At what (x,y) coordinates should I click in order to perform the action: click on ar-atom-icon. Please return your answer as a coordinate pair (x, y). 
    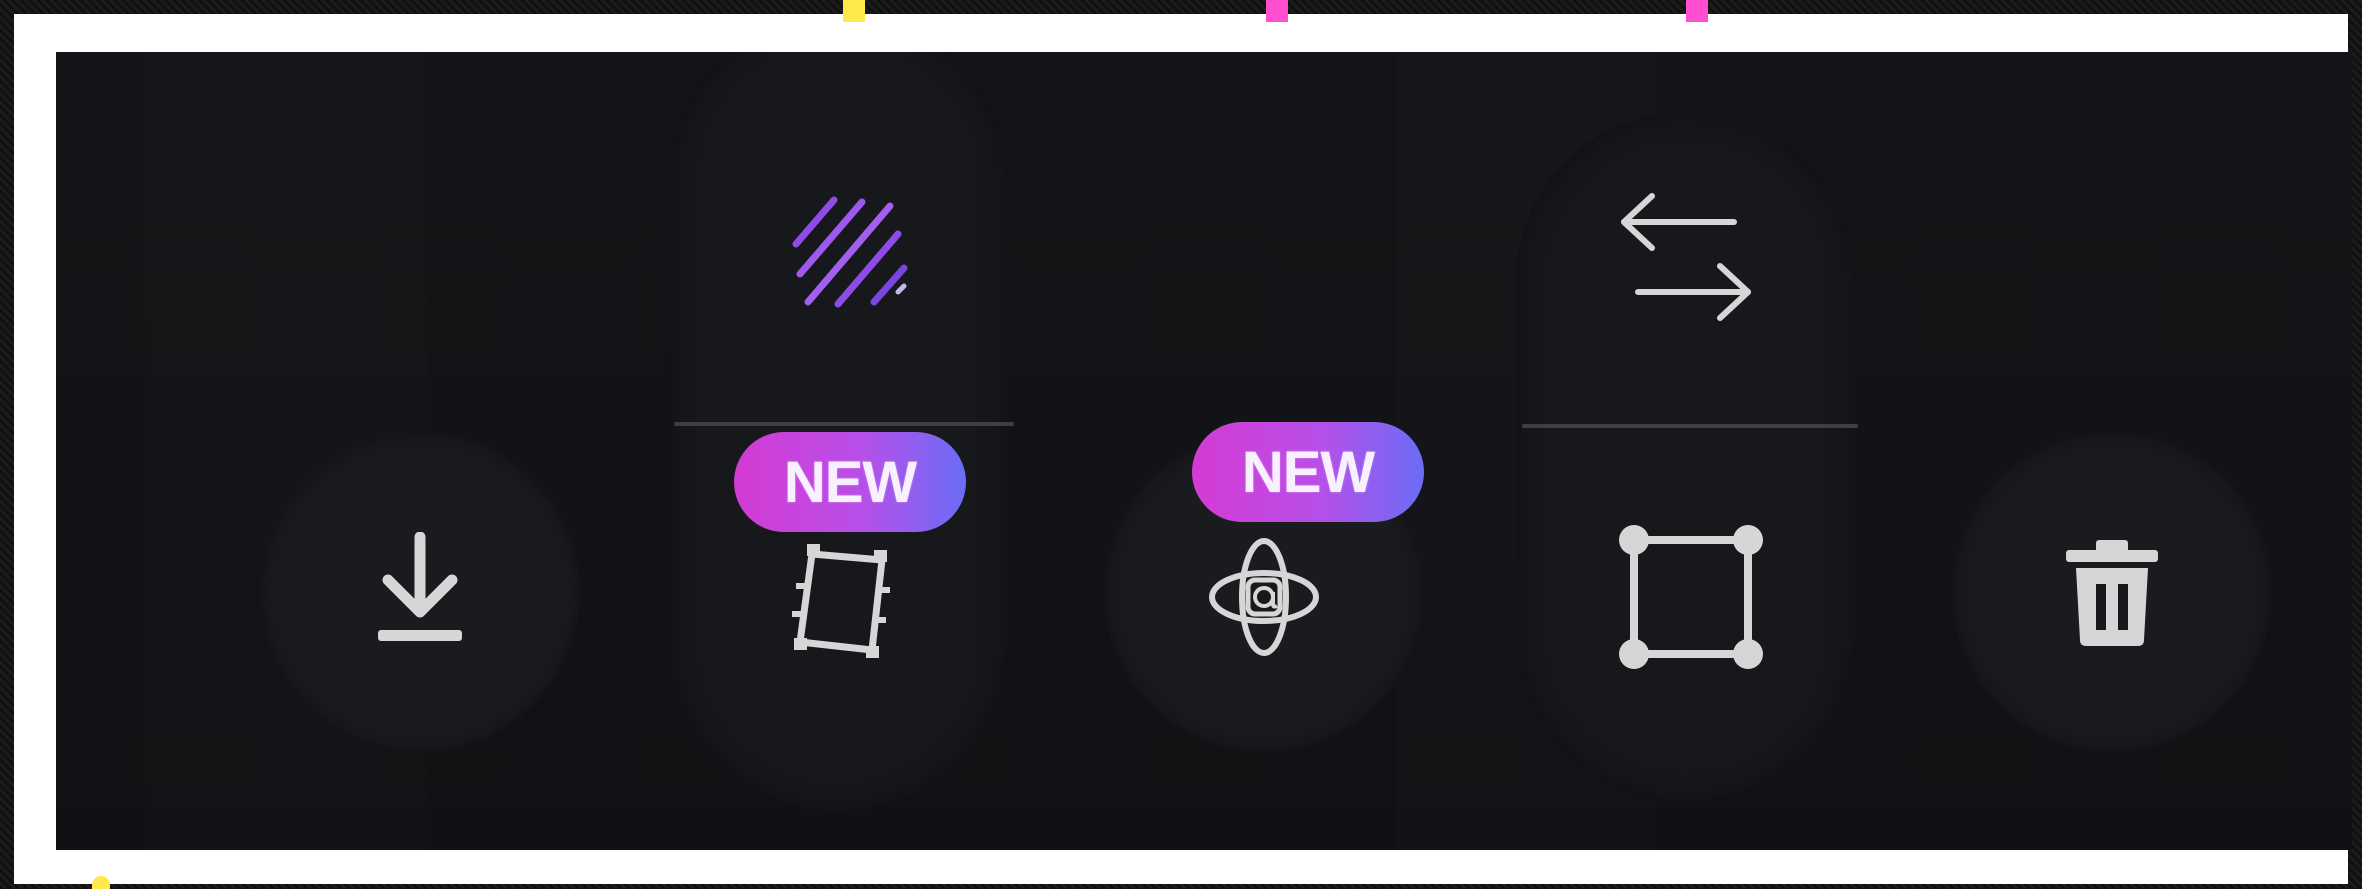
    Looking at the image, I should click on (1264, 597).